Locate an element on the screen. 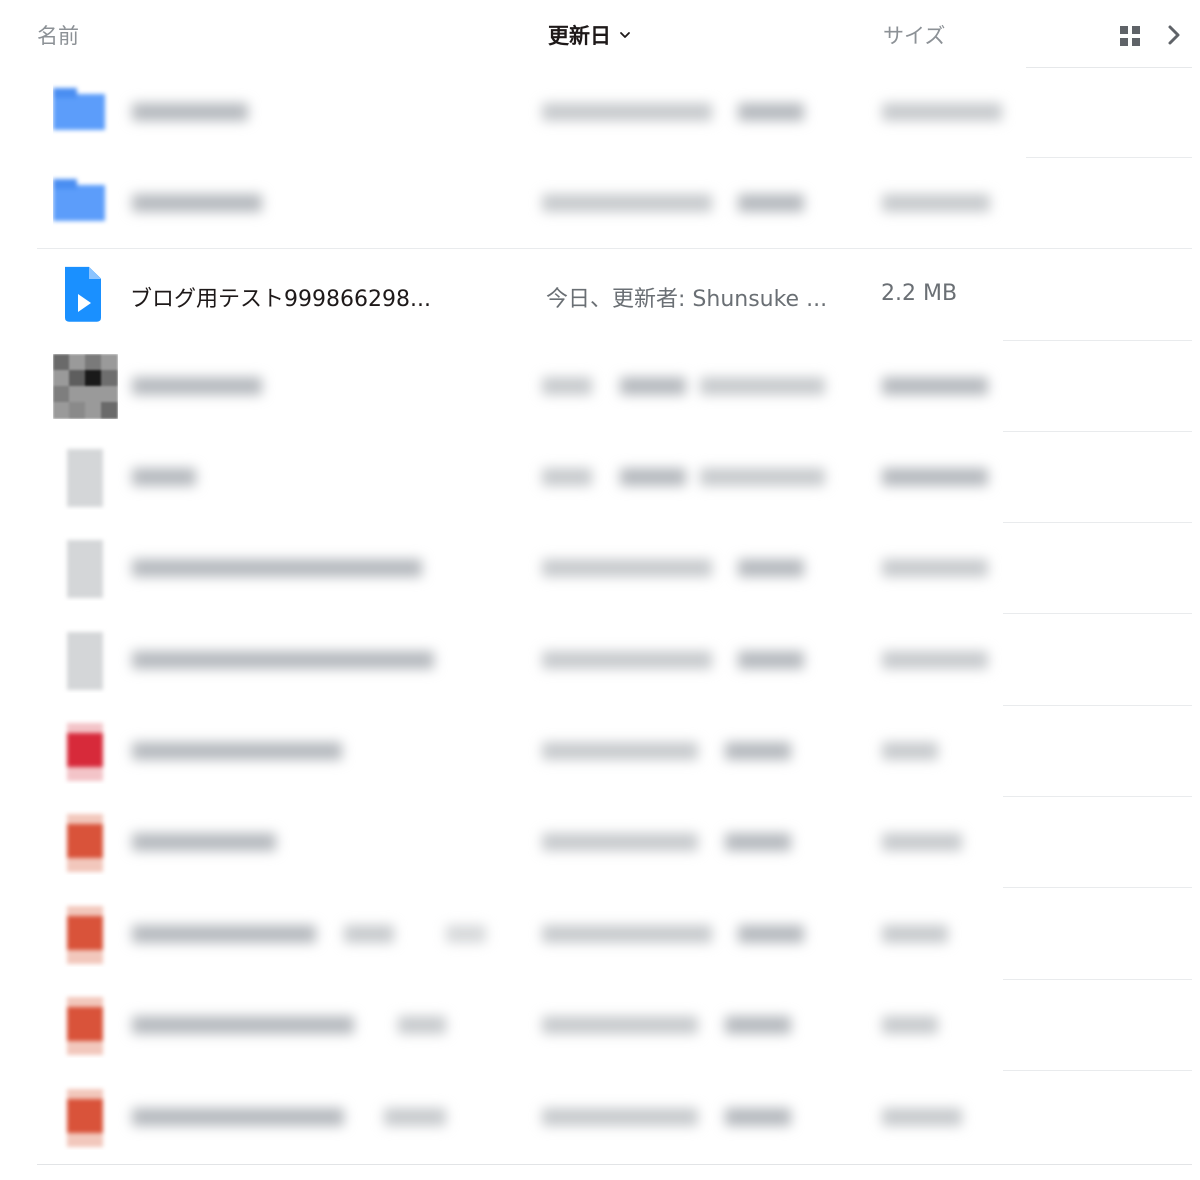 This screenshot has width=1200, height=1180. video-file-icon is located at coordinates (83, 294).